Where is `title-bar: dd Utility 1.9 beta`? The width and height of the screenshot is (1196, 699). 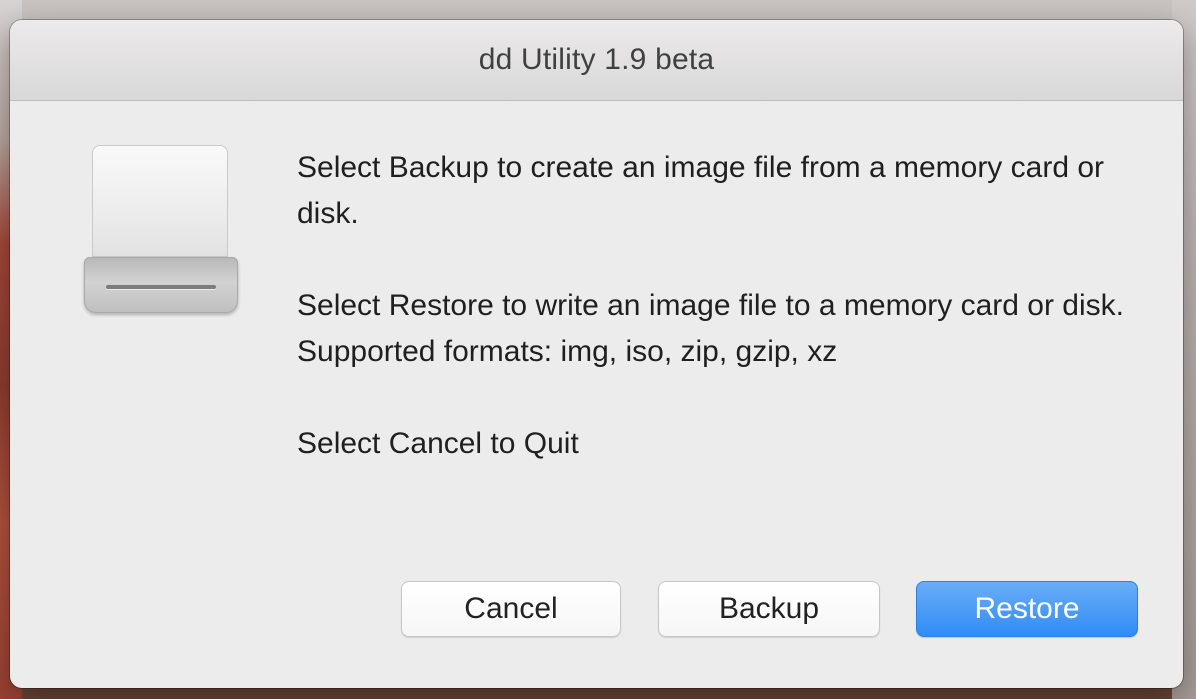 title-bar: dd Utility 1.9 beta is located at coordinates (596, 60).